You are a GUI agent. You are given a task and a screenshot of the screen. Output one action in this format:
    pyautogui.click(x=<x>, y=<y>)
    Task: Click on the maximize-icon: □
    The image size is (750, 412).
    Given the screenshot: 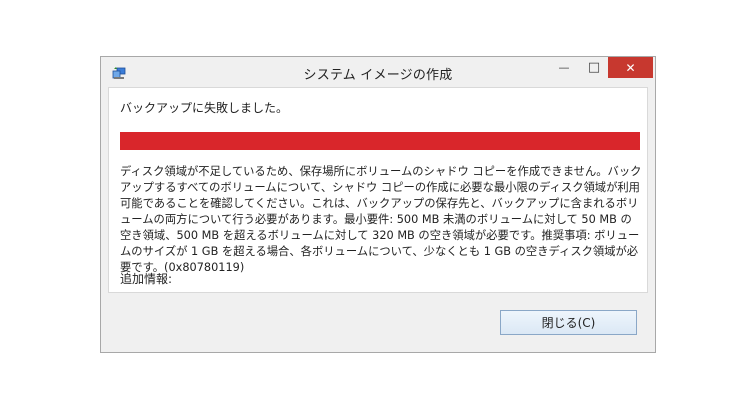 What is the action you would take?
    pyautogui.click(x=594, y=67)
    